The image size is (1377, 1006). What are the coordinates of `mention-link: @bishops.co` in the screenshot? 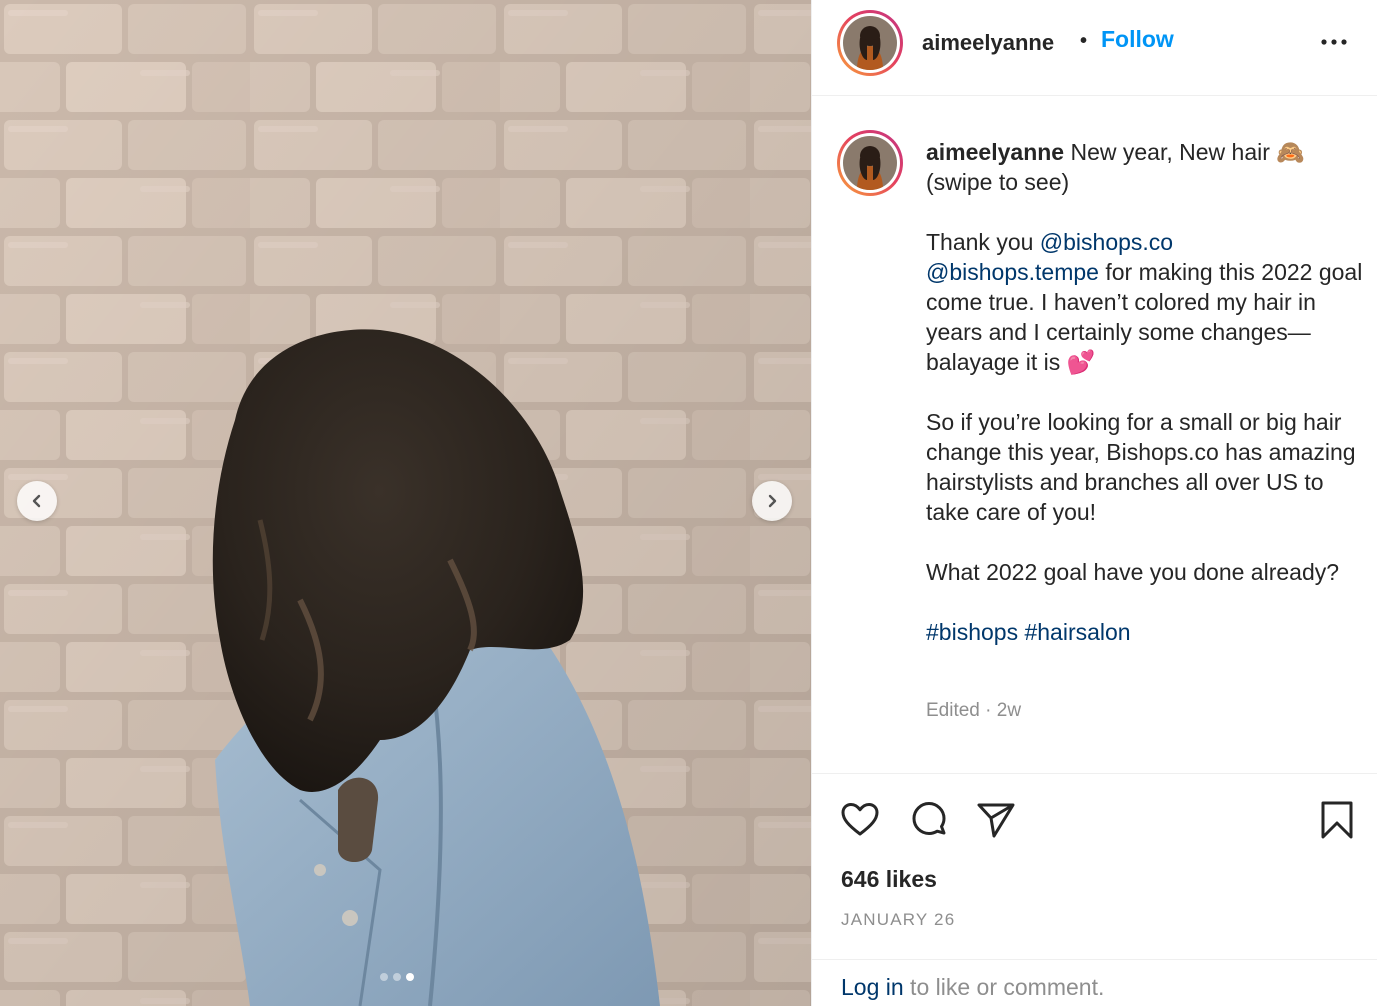 It's located at (1106, 242).